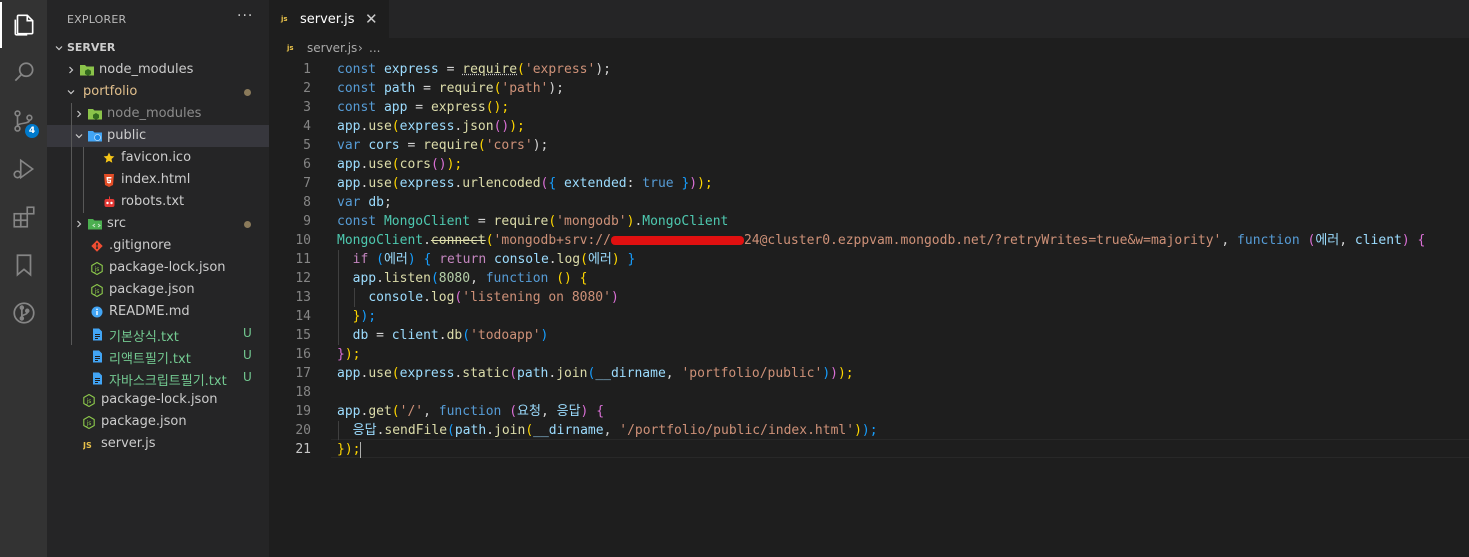 The image size is (1469, 557). What do you see at coordinates (109, 202) in the screenshot?
I see `robot-icon` at bounding box center [109, 202].